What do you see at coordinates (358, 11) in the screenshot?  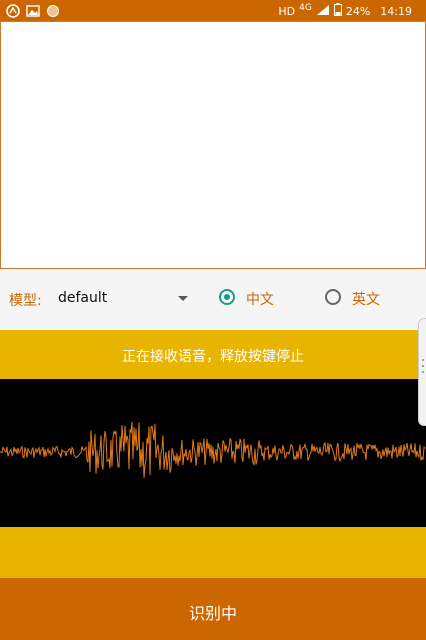 I see `battery-percent: 24%` at bounding box center [358, 11].